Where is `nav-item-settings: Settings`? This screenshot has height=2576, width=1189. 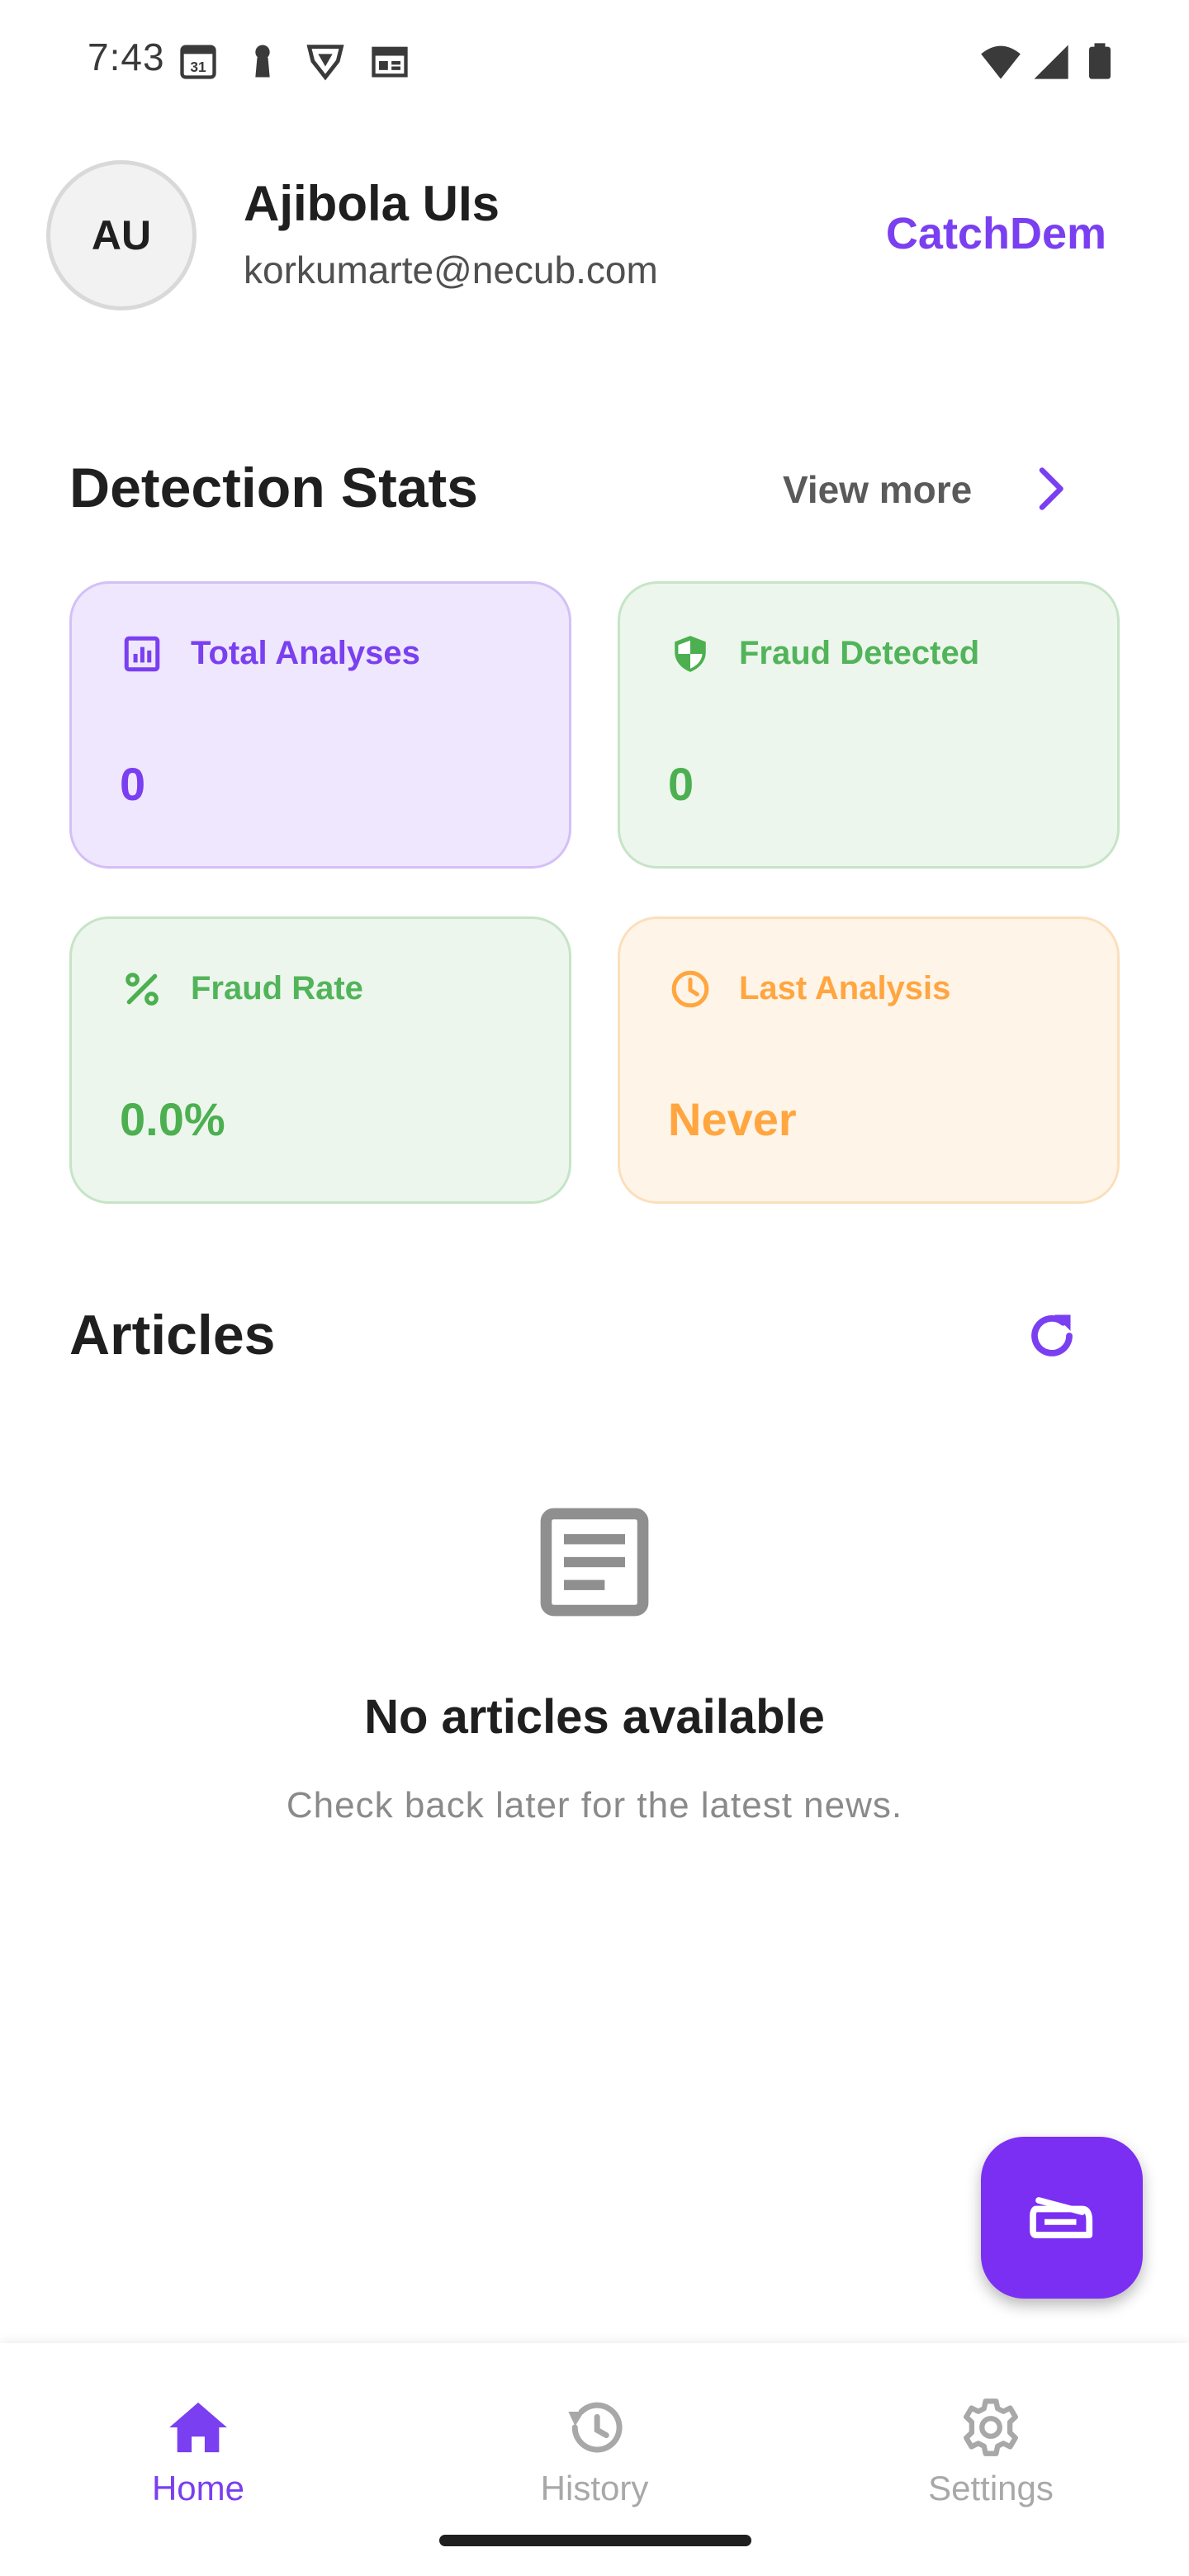
nav-item-settings: Settings is located at coordinates (991, 2445).